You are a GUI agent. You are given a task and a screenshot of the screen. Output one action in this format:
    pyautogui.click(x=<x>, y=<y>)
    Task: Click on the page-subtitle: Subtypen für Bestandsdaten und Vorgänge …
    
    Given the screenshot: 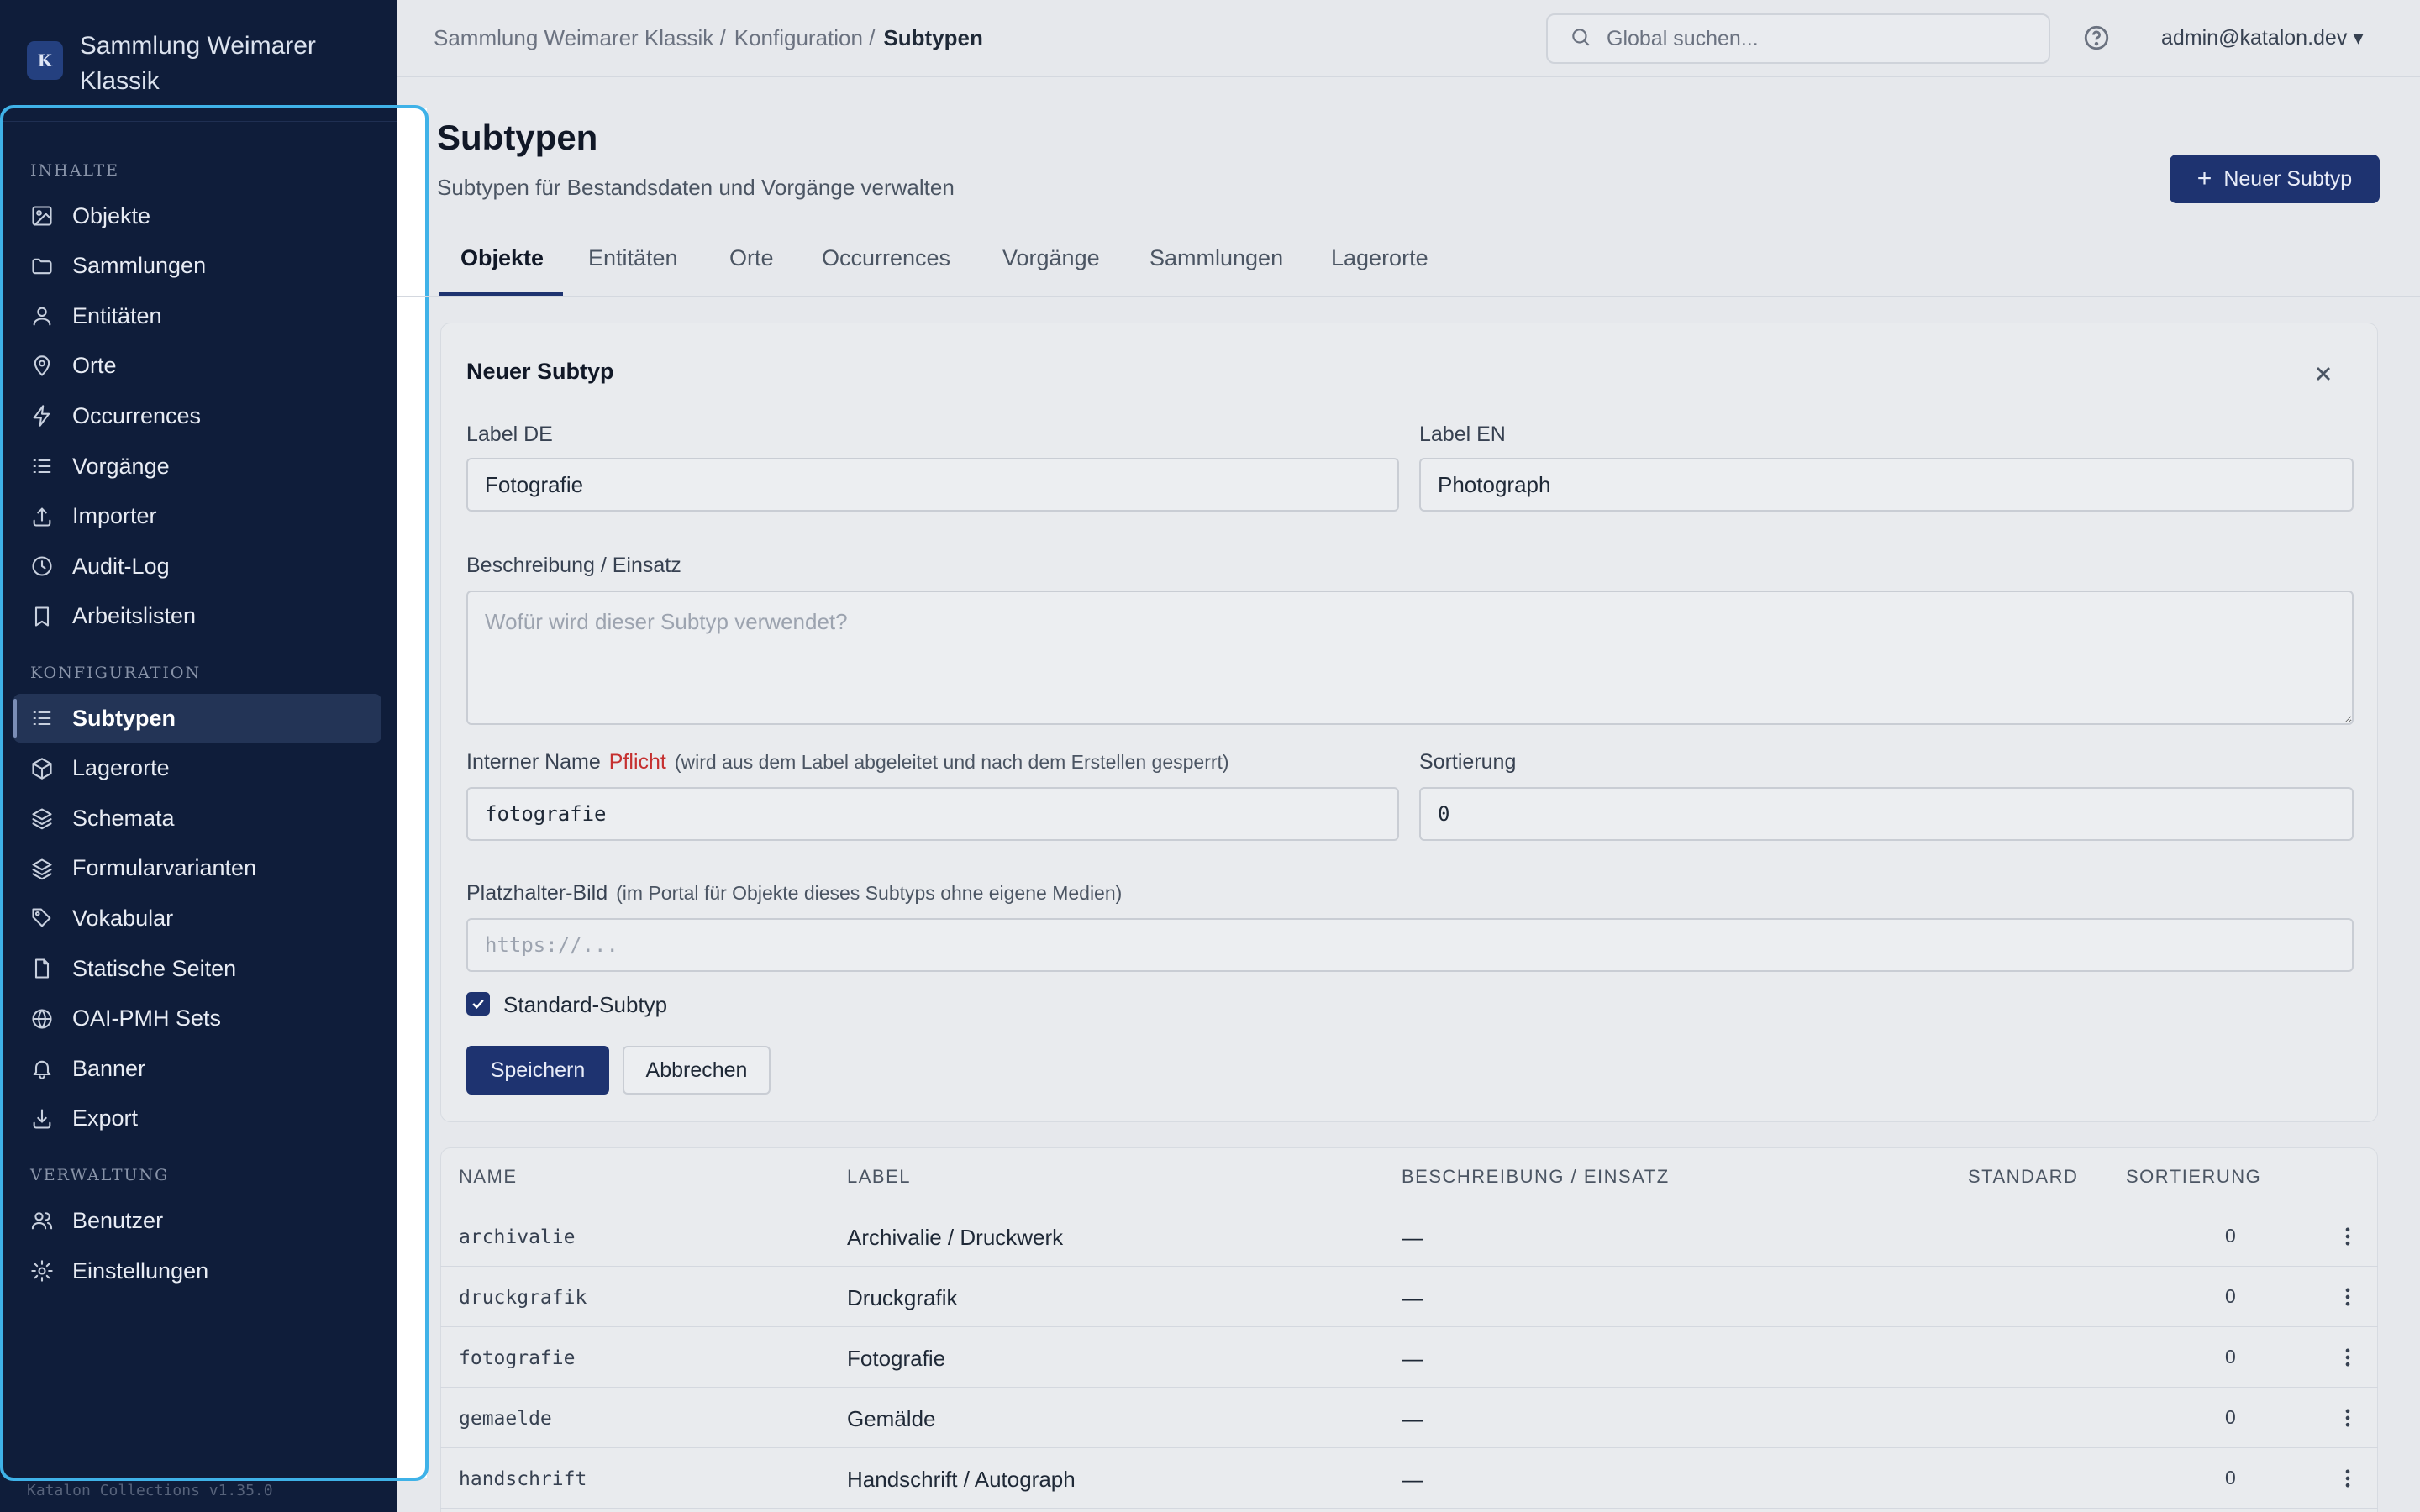 What is the action you would take?
    pyautogui.click(x=696, y=187)
    